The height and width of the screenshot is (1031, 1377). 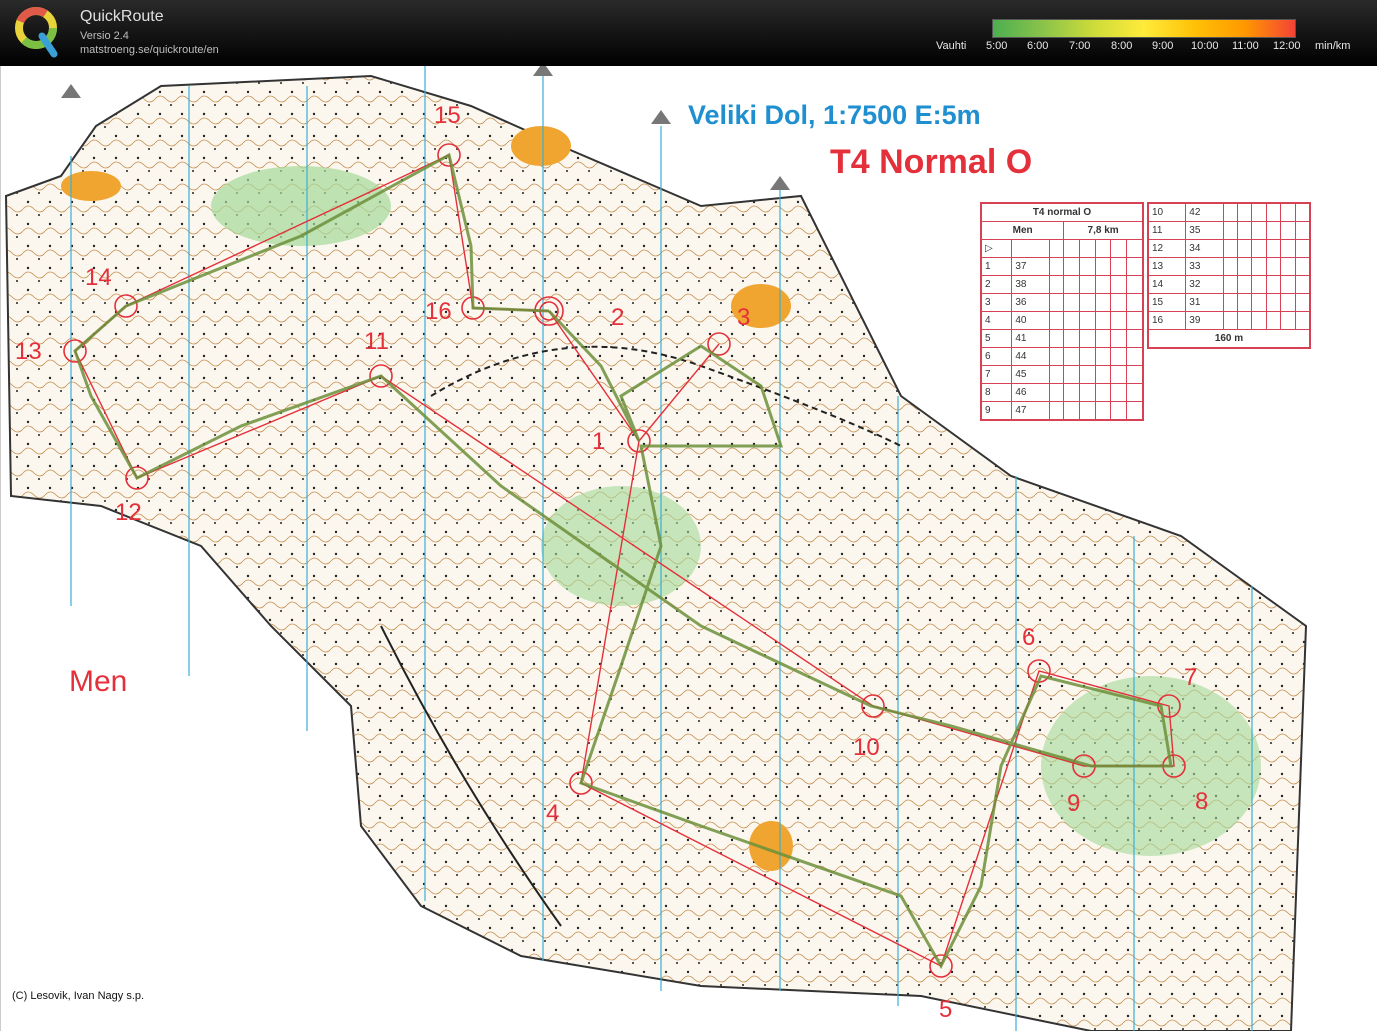 What do you see at coordinates (1030, 410) in the screenshot?
I see `desc-row-code: 47` at bounding box center [1030, 410].